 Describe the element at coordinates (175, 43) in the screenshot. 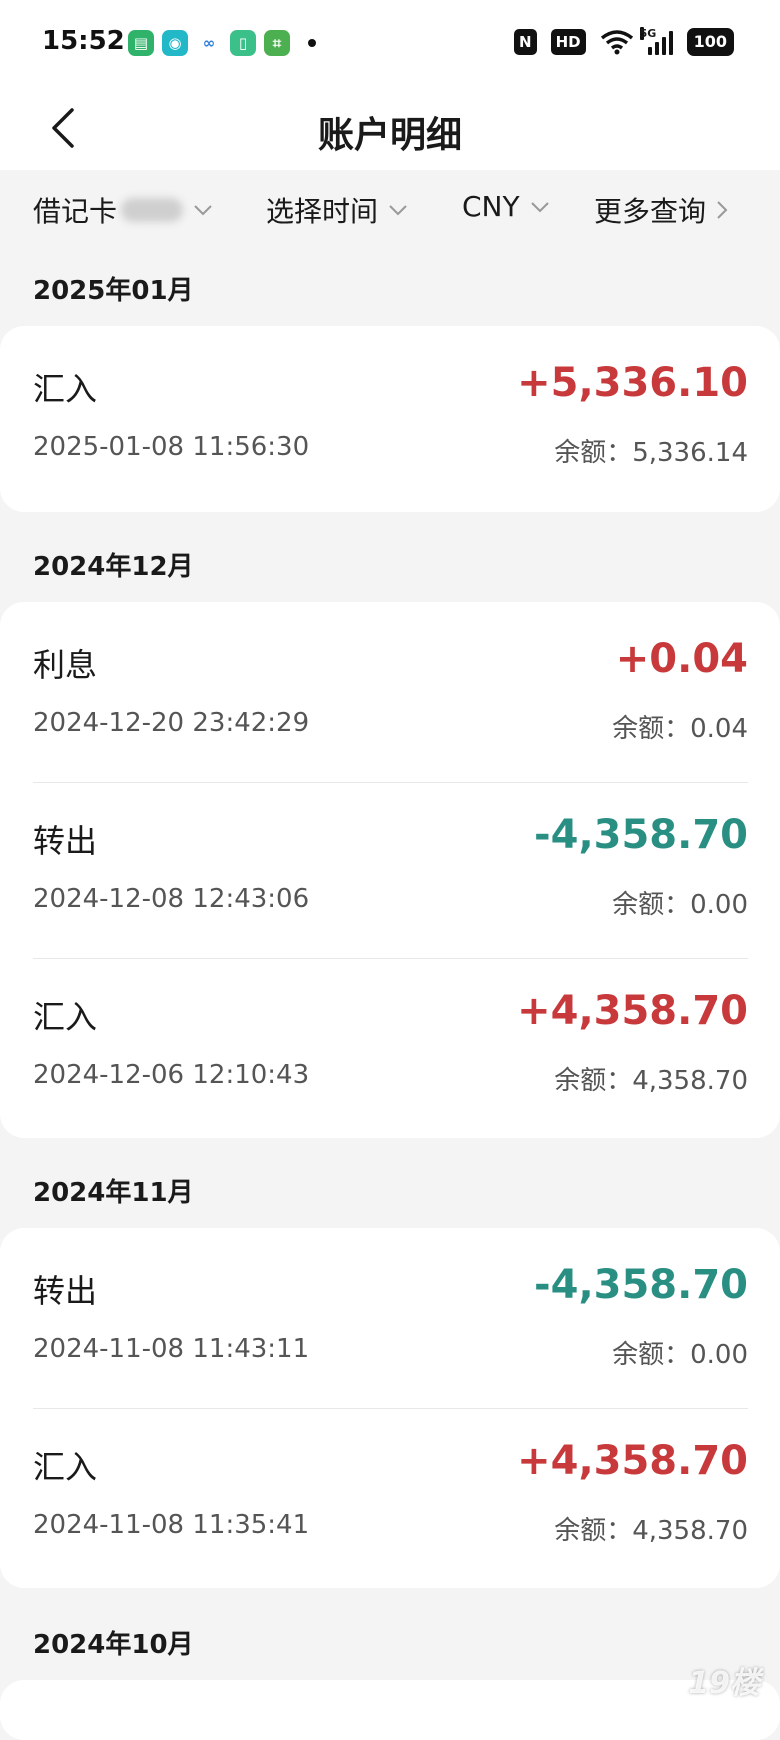

I see `message-app-icon: ◉` at that location.